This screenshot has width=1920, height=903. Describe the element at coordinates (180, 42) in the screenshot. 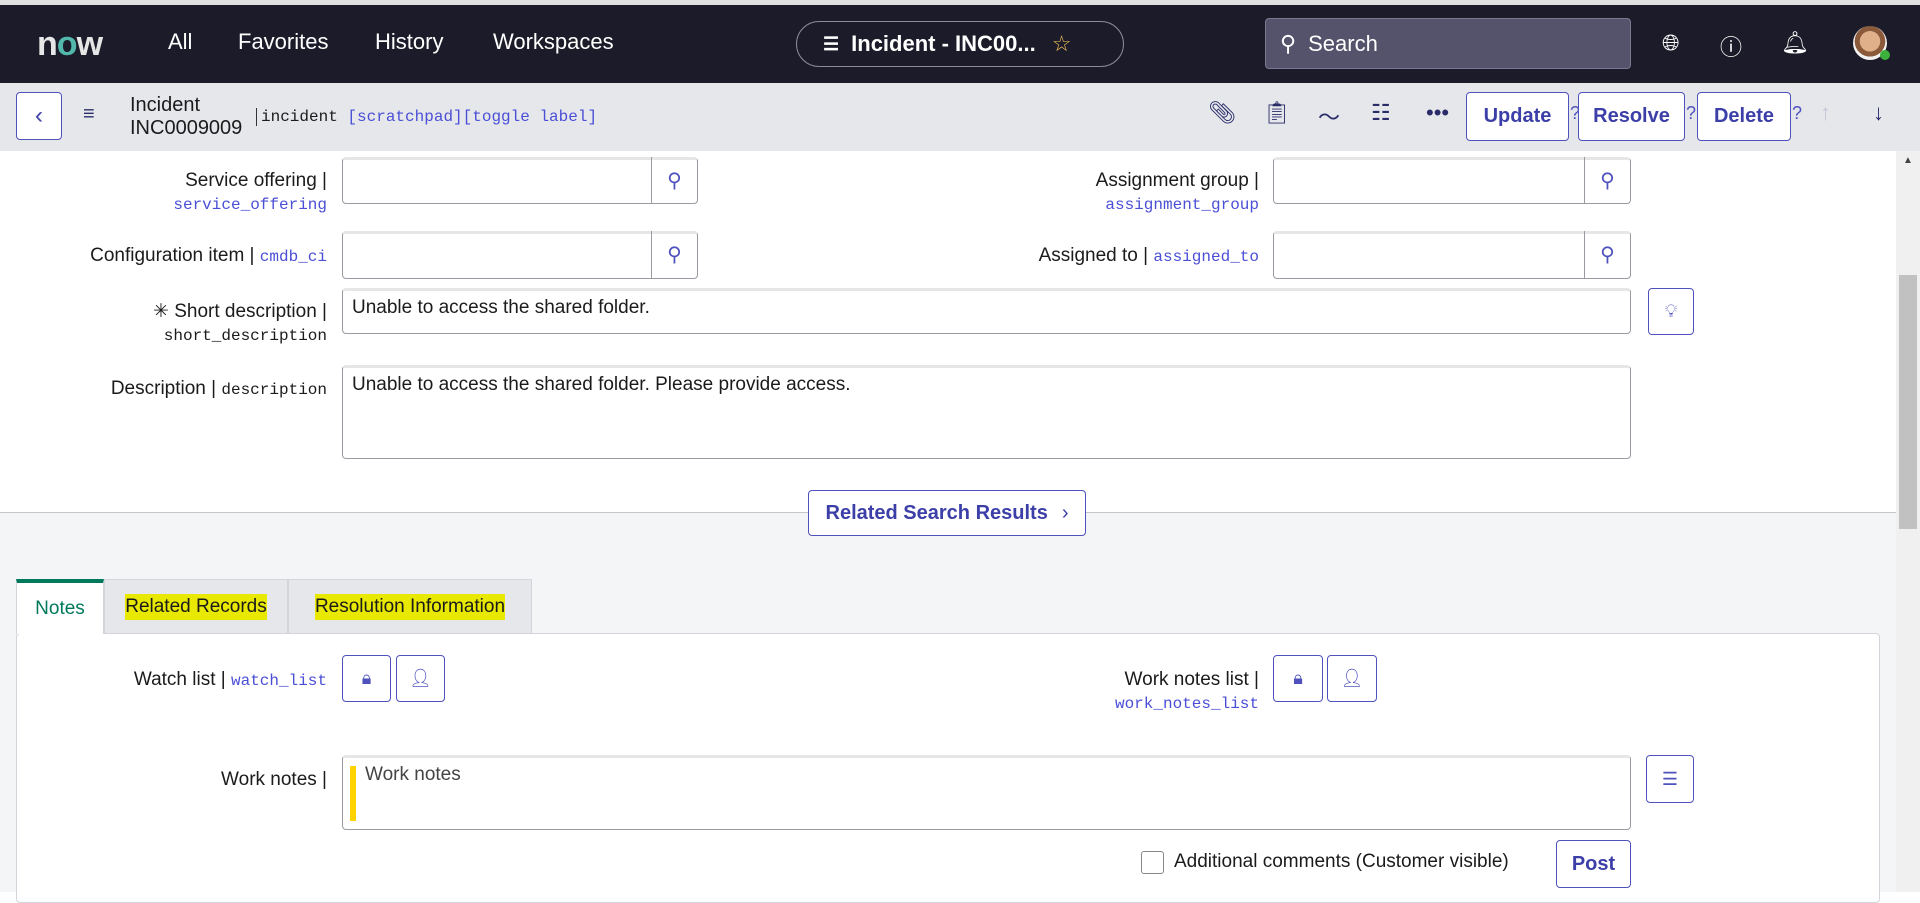

I see `nav-all: All` at that location.